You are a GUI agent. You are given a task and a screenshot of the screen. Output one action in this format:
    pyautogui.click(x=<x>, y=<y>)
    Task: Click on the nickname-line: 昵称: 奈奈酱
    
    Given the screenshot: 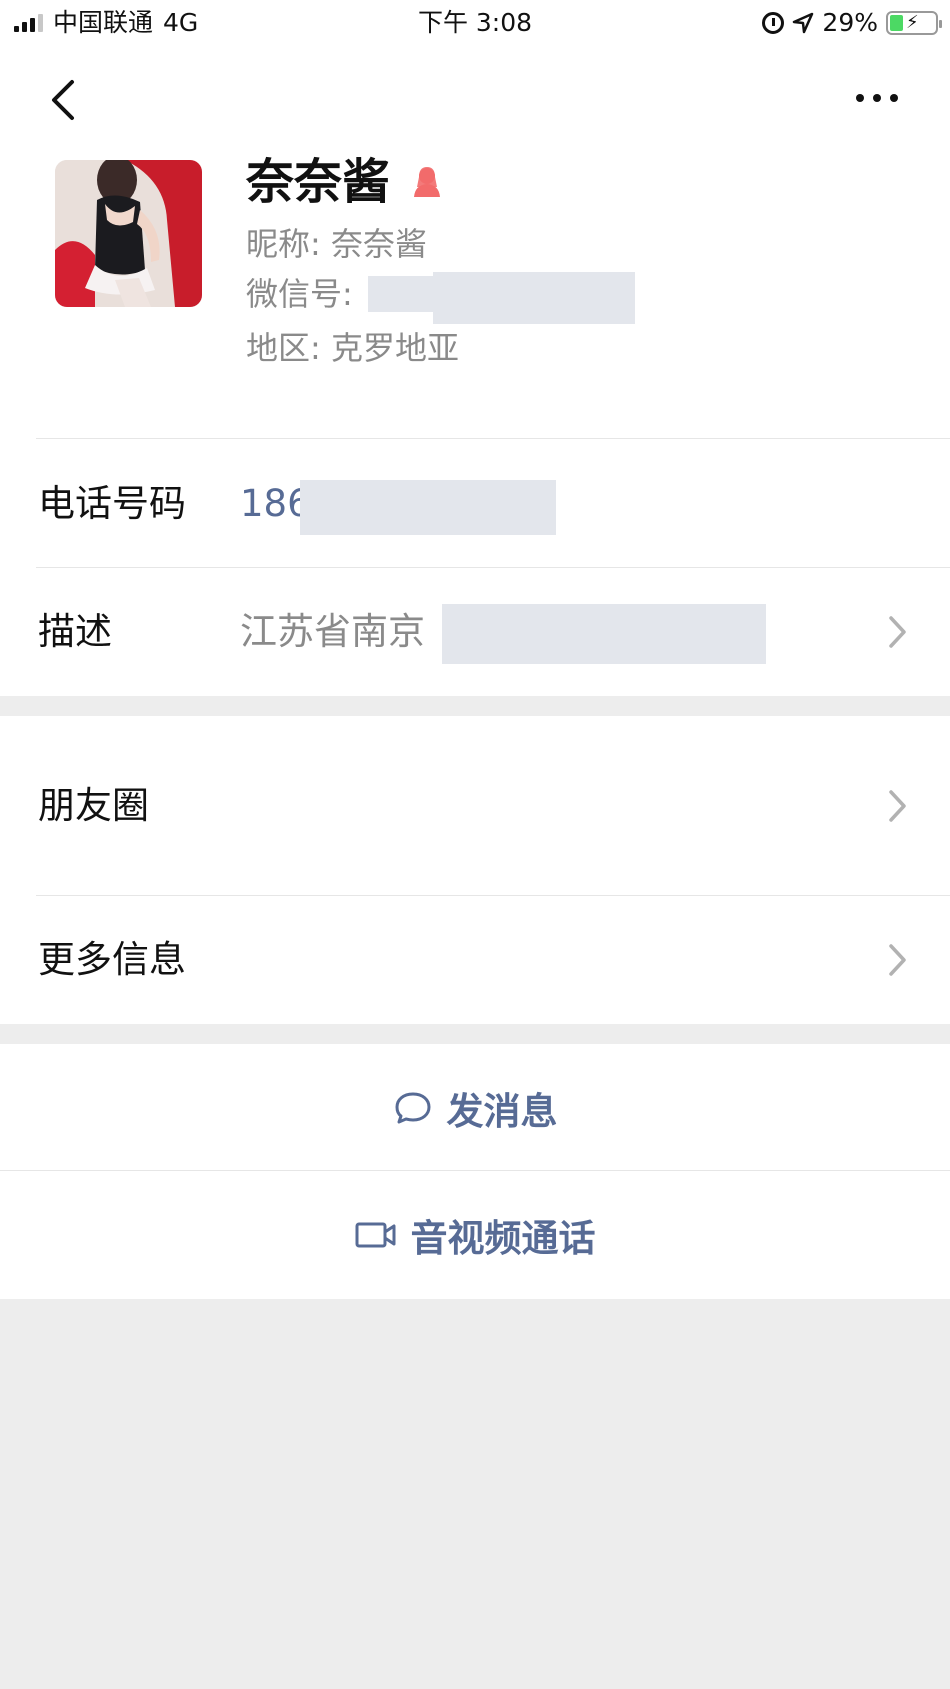 What is the action you would take?
    pyautogui.click(x=336, y=244)
    